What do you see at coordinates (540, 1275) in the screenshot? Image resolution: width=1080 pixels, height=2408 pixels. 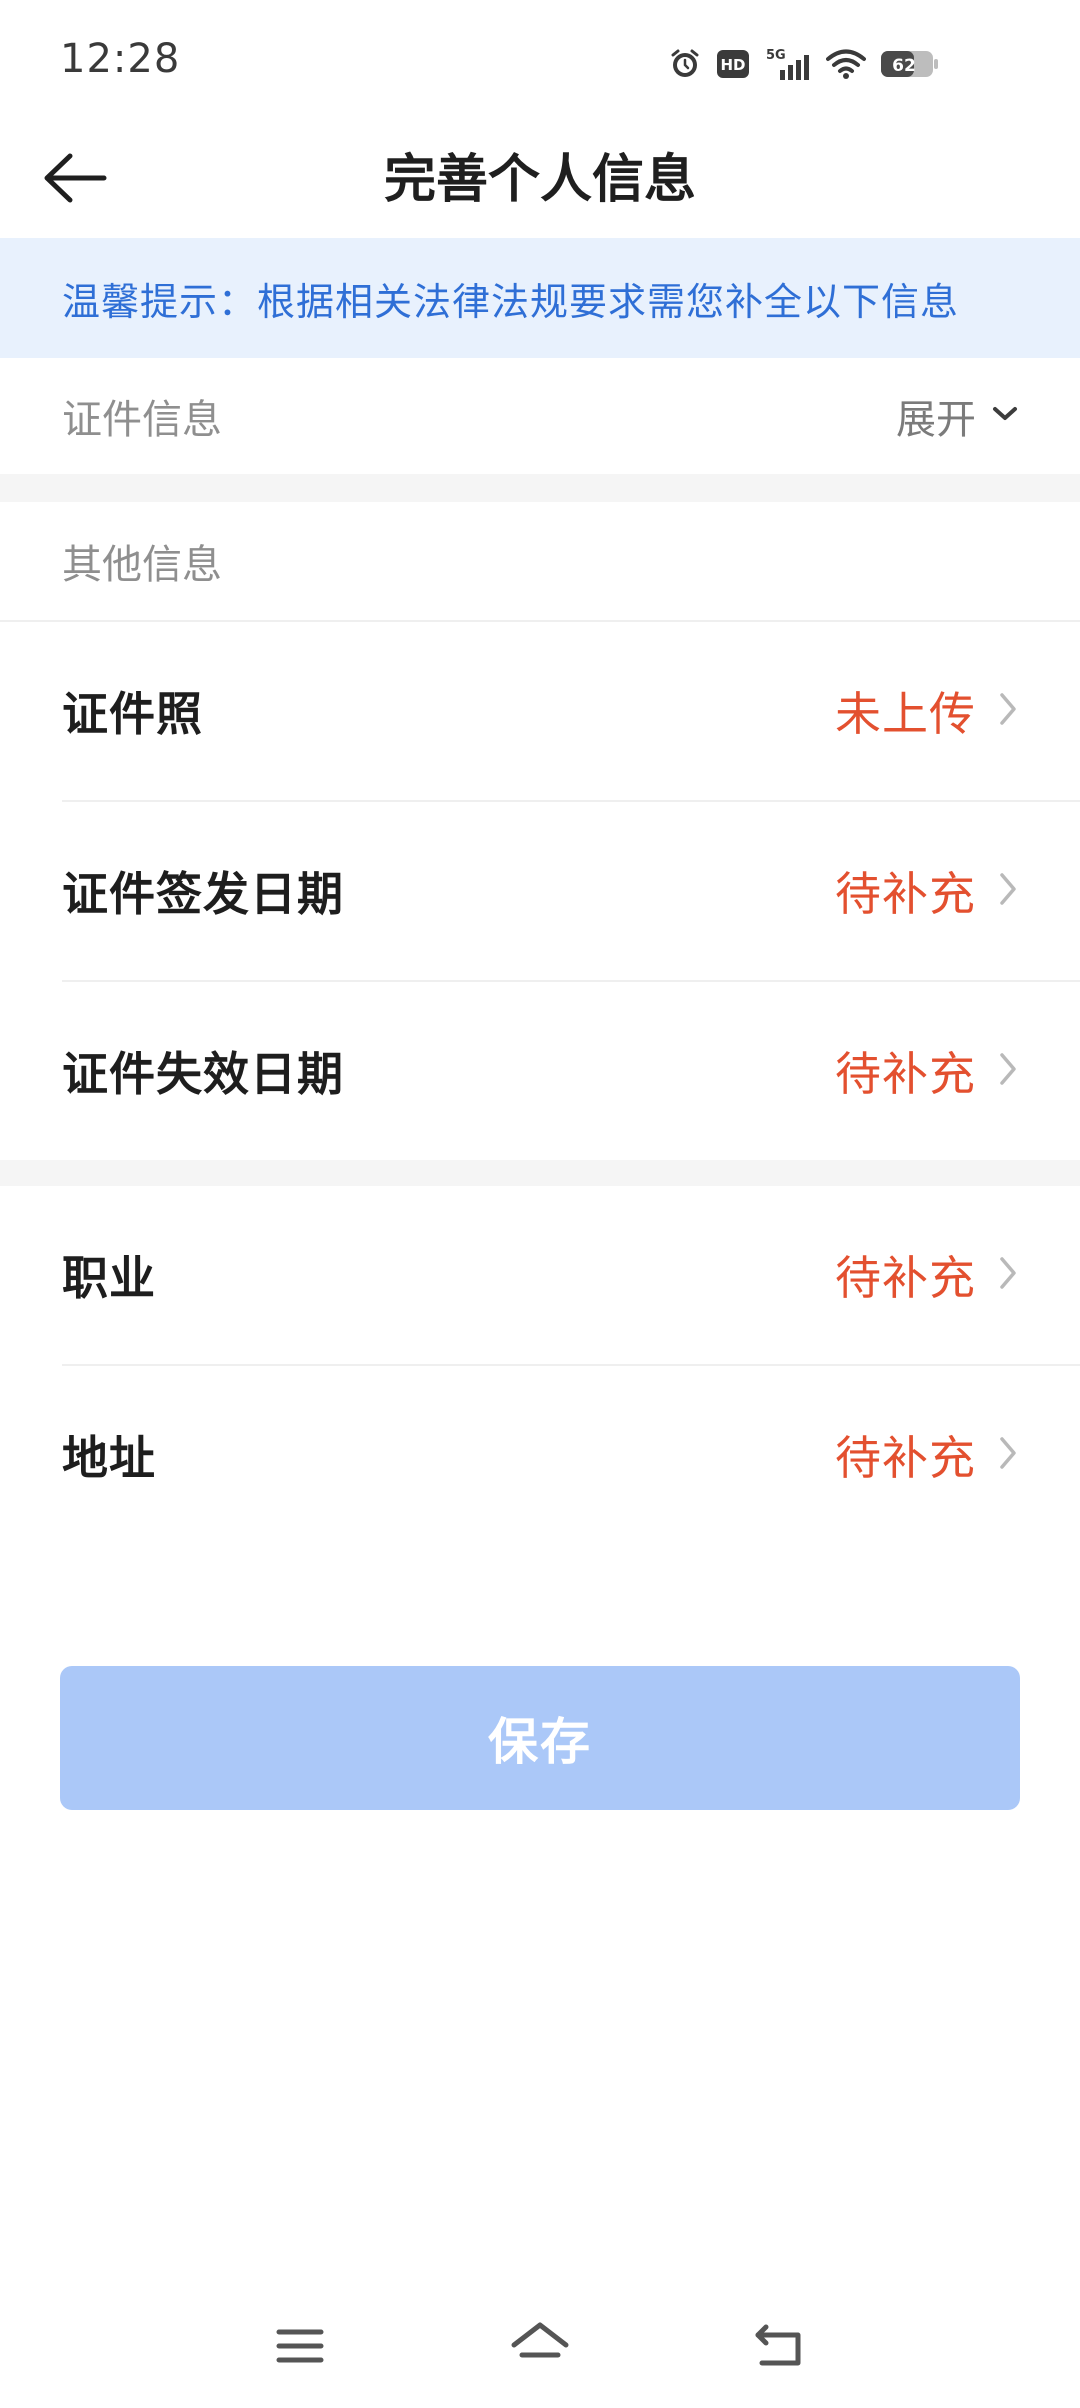 I see `row-occupation: 职业 待补充` at bounding box center [540, 1275].